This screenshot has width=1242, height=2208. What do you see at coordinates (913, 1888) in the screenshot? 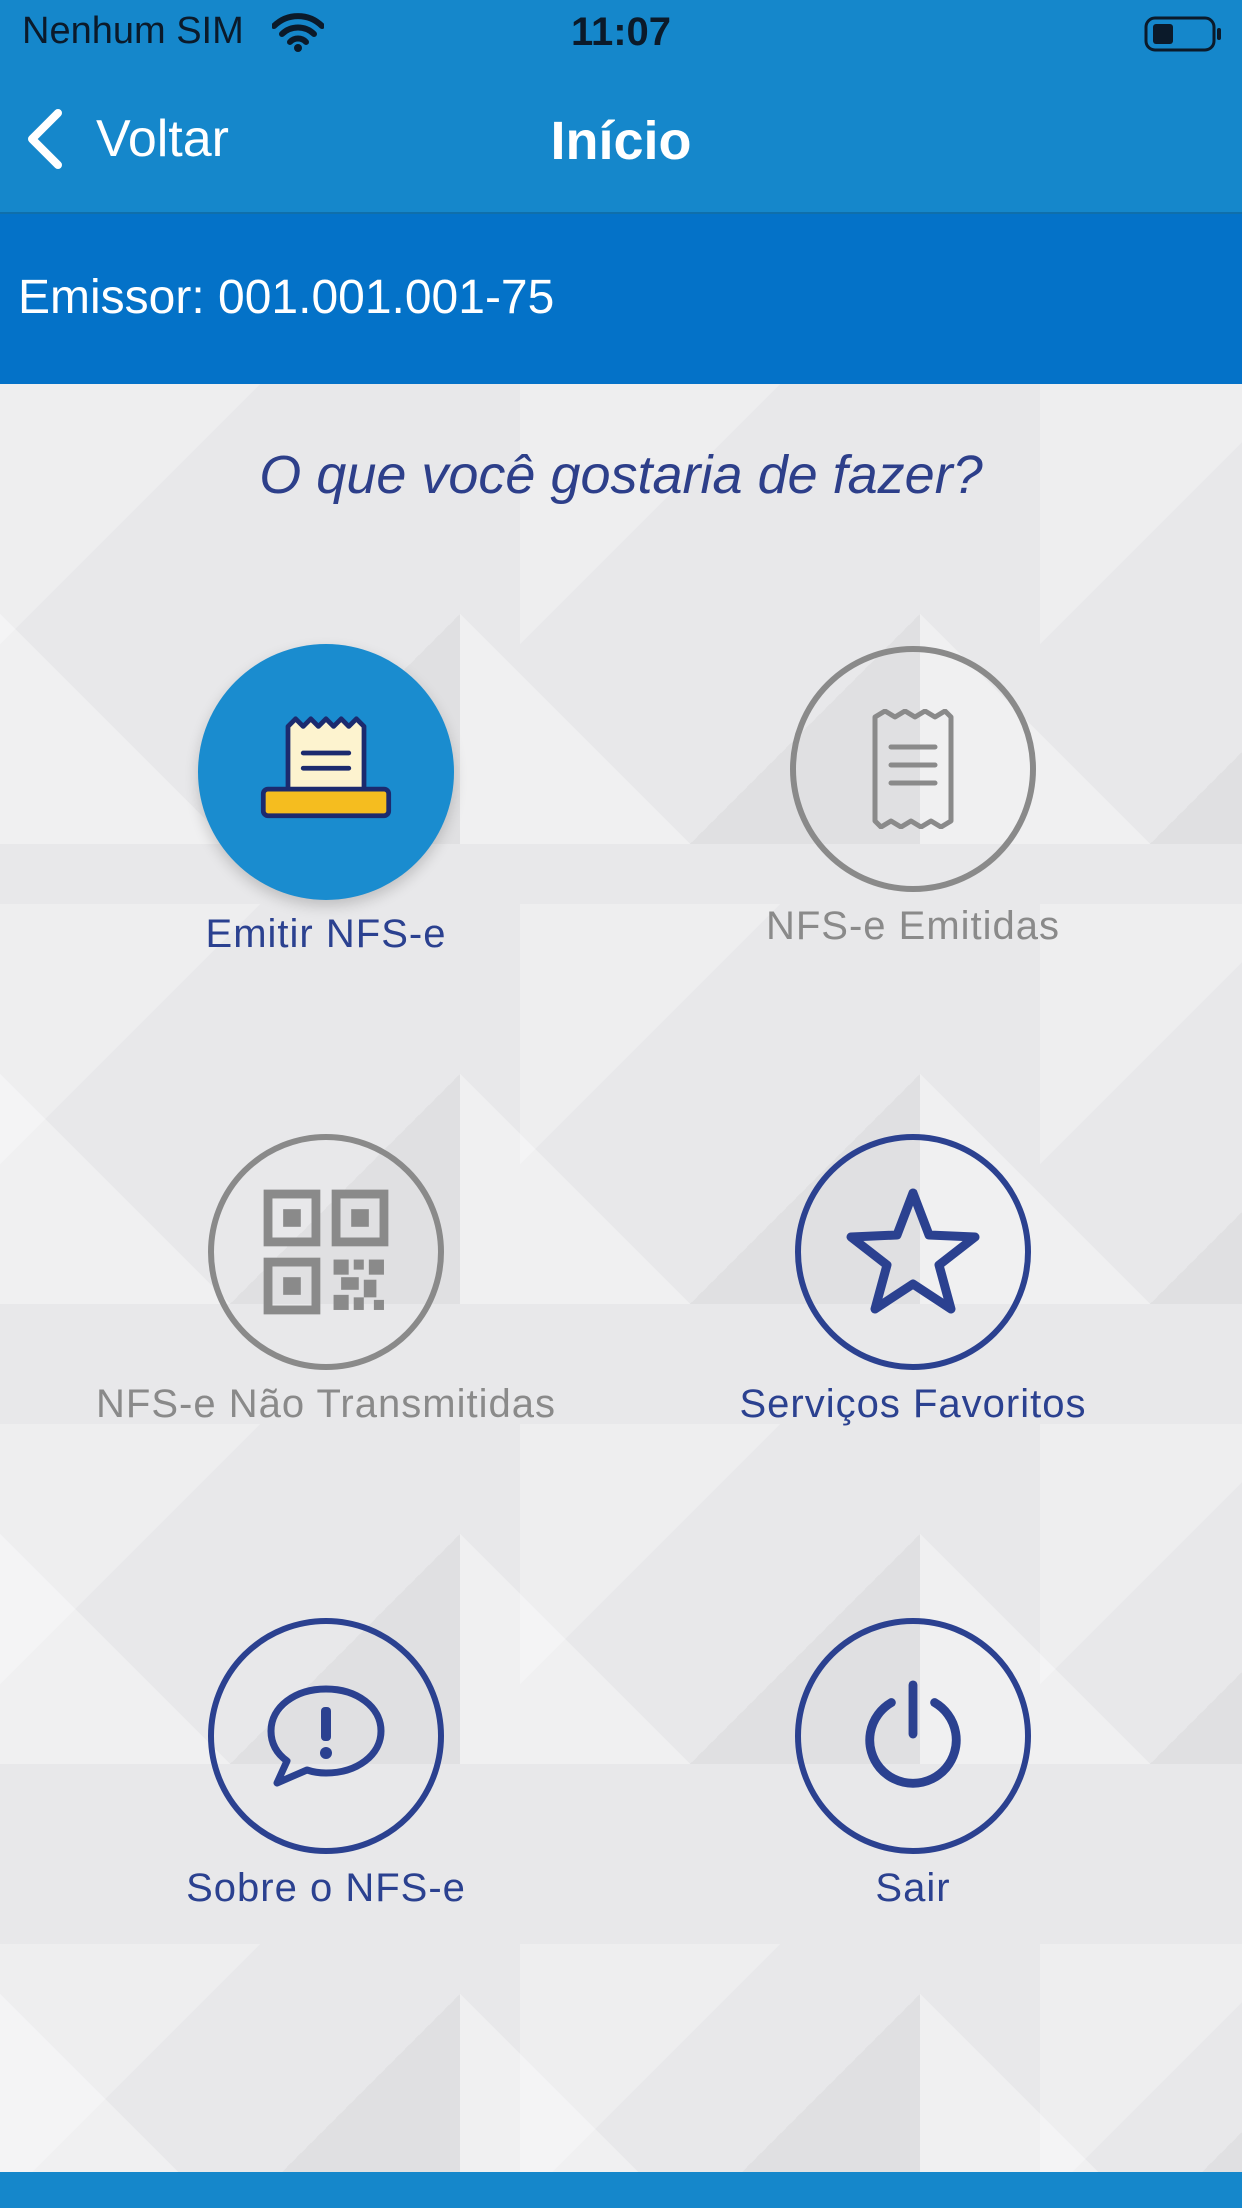
I see `sair-label: Sair` at bounding box center [913, 1888].